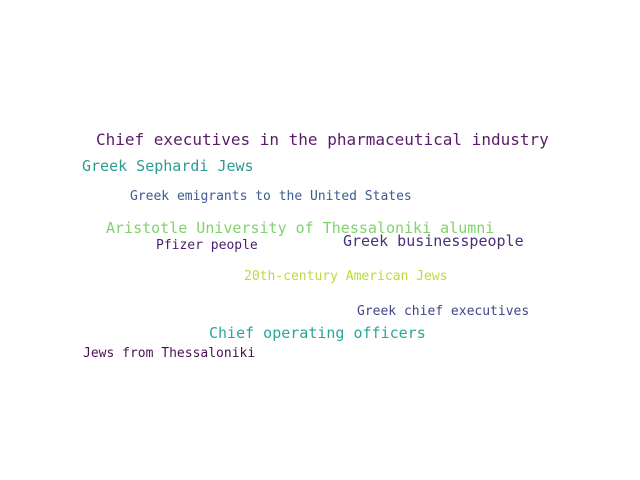 The width and height of the screenshot is (640, 480). Describe the element at coordinates (271, 196) in the screenshot. I see `cloud-word: Greek emigrants to the United States` at that location.